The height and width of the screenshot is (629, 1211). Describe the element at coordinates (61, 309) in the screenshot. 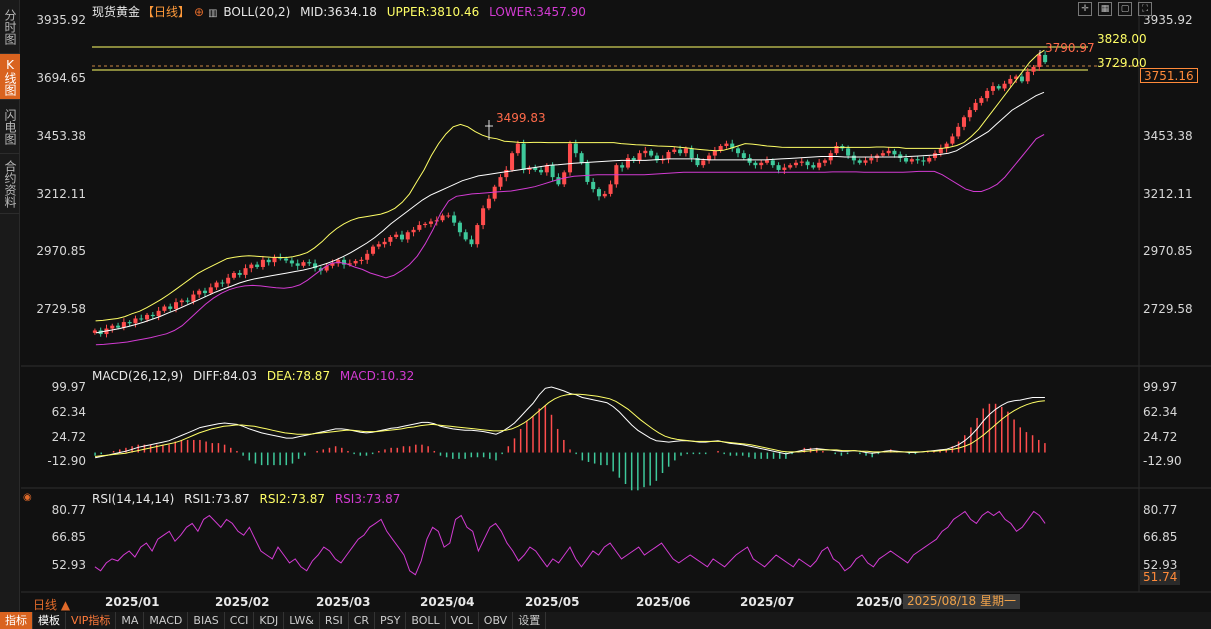

I see `price-left-tick-label: 2729.58` at that location.